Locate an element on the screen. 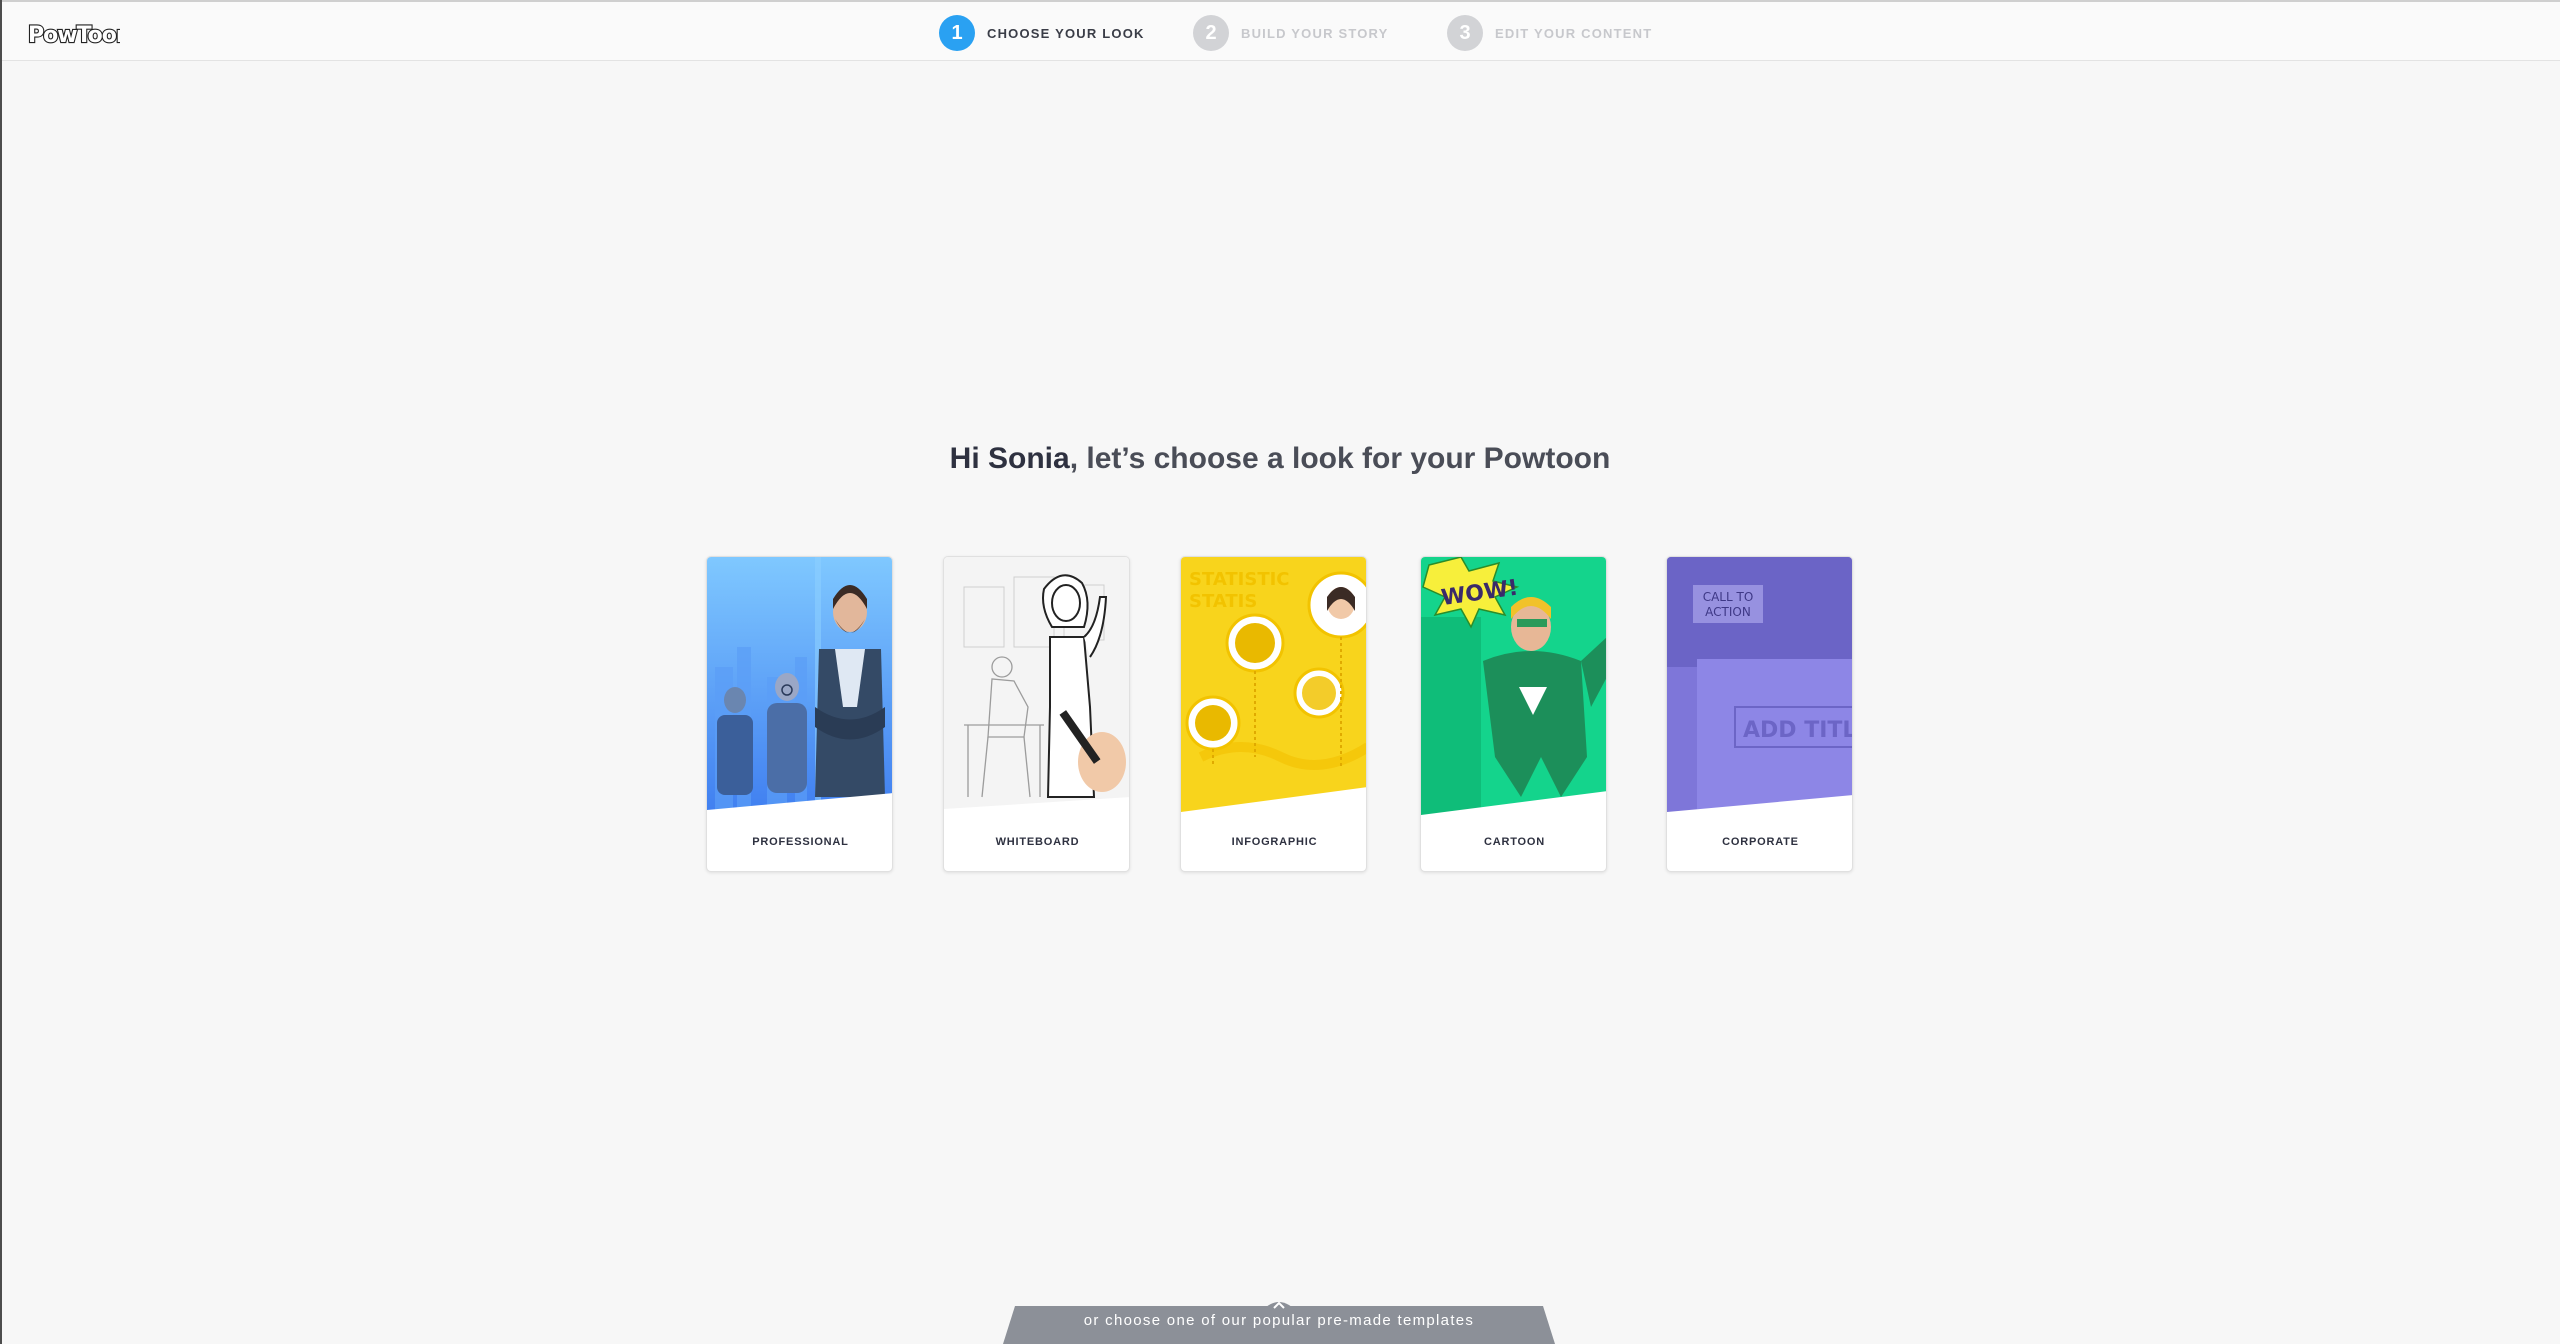 The image size is (2560, 1344). step-edit-content: 3 EDIT YOUR CONTENT is located at coordinates (1549, 33).